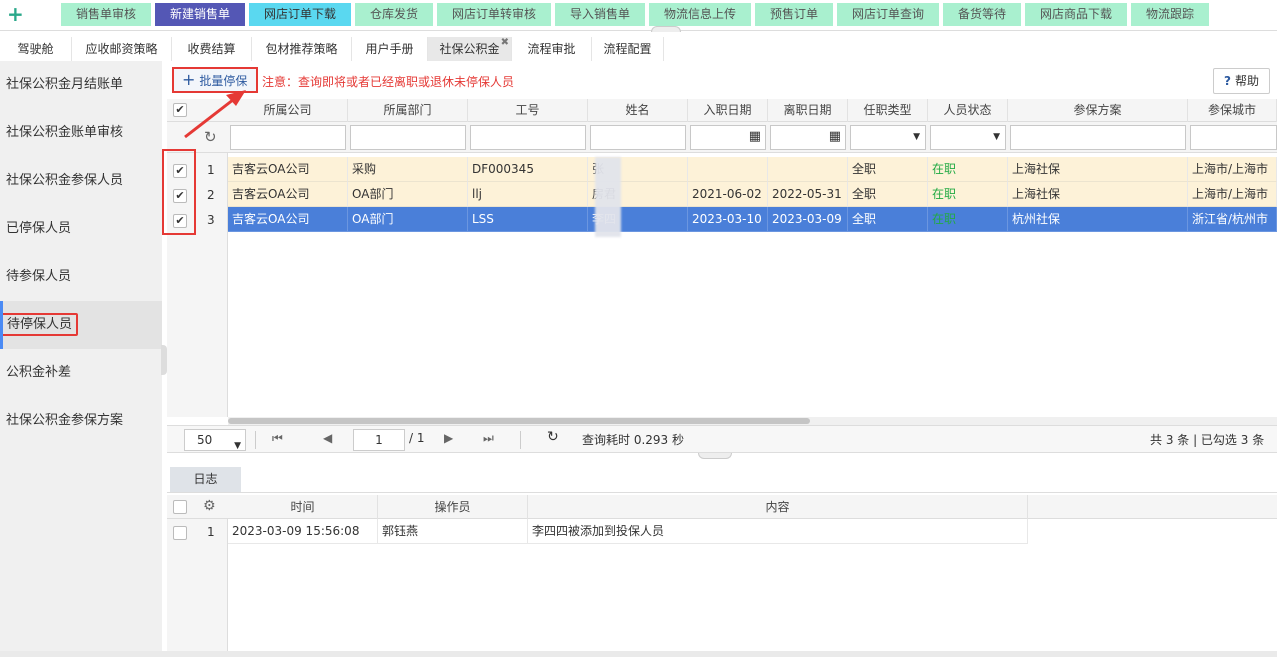 The height and width of the screenshot is (657, 1277). Describe the element at coordinates (715, 456) in the screenshot. I see `collapse-log-handle` at that location.